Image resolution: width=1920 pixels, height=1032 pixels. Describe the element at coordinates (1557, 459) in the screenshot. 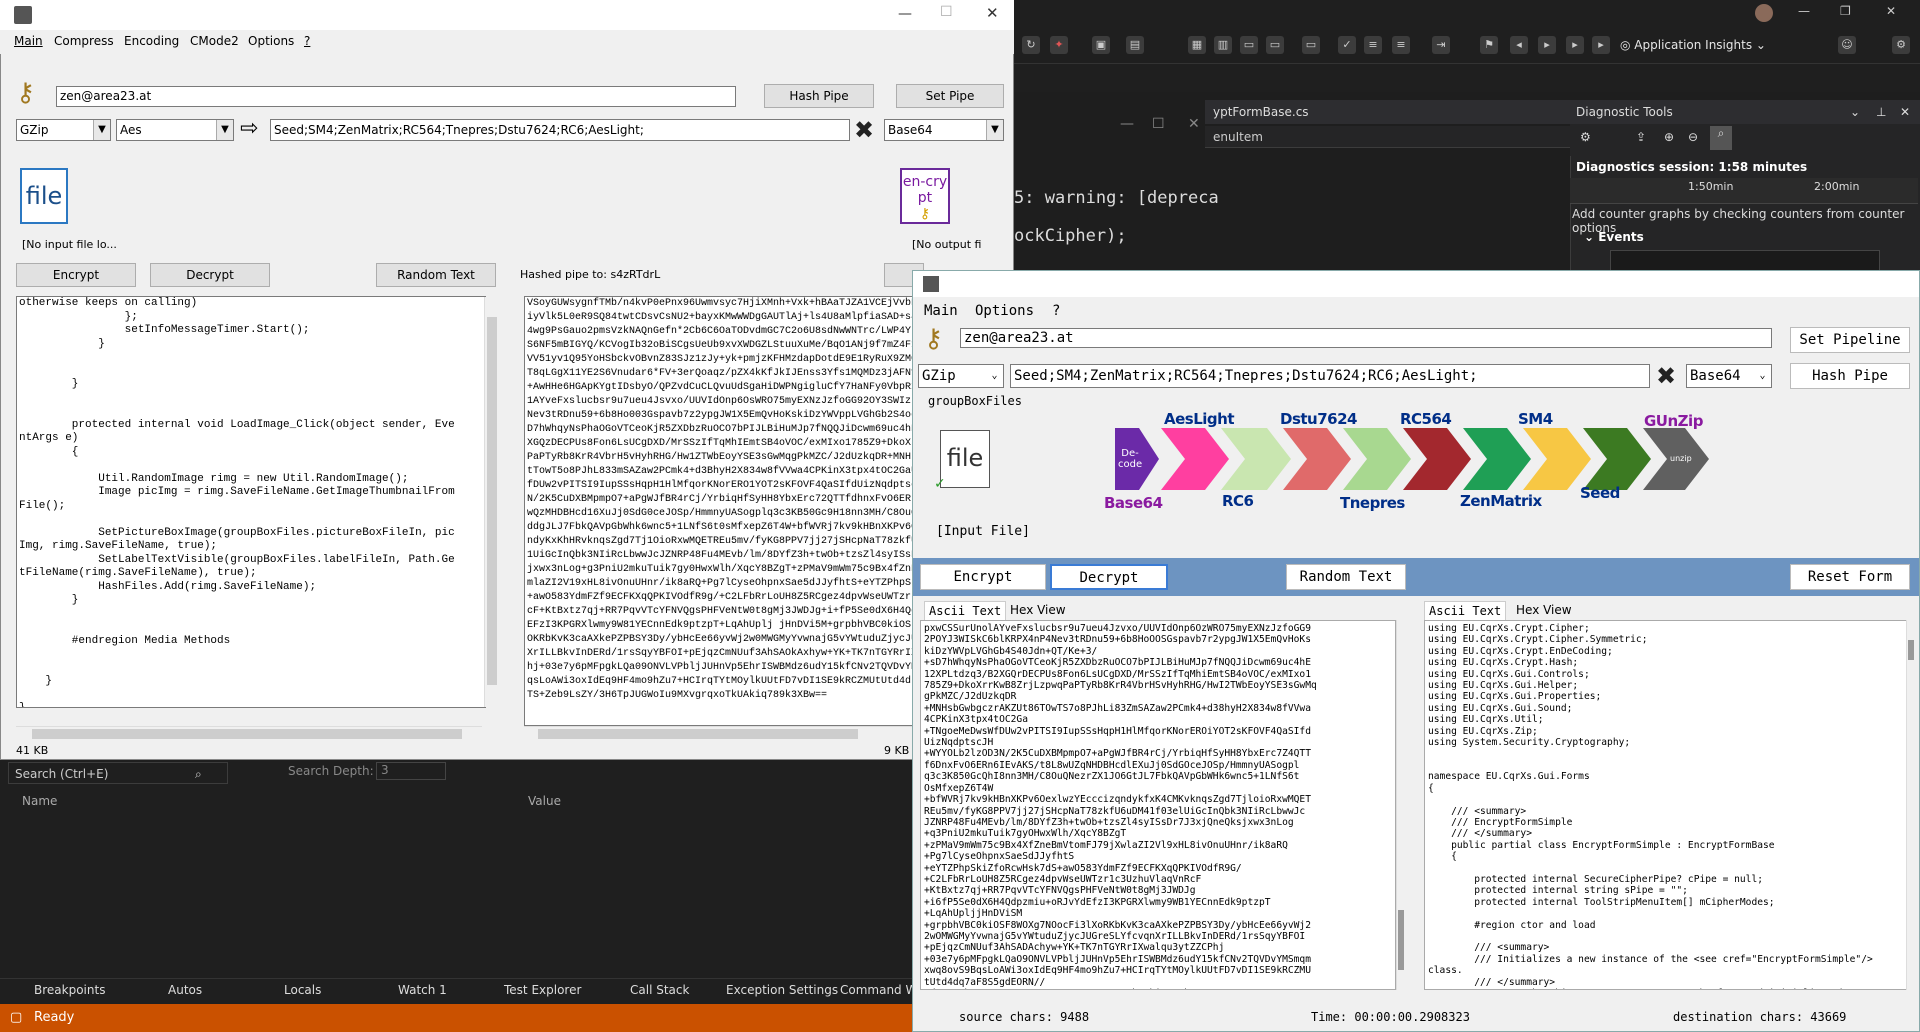

I see `chevron-sm4` at that location.